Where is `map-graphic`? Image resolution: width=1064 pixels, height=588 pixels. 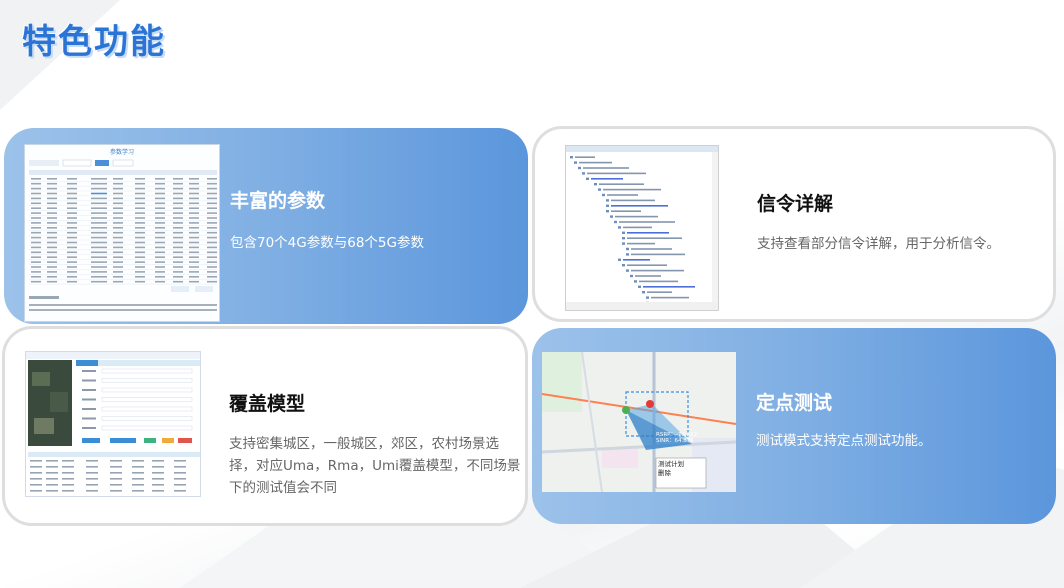
map-graphic is located at coordinates (639, 422).